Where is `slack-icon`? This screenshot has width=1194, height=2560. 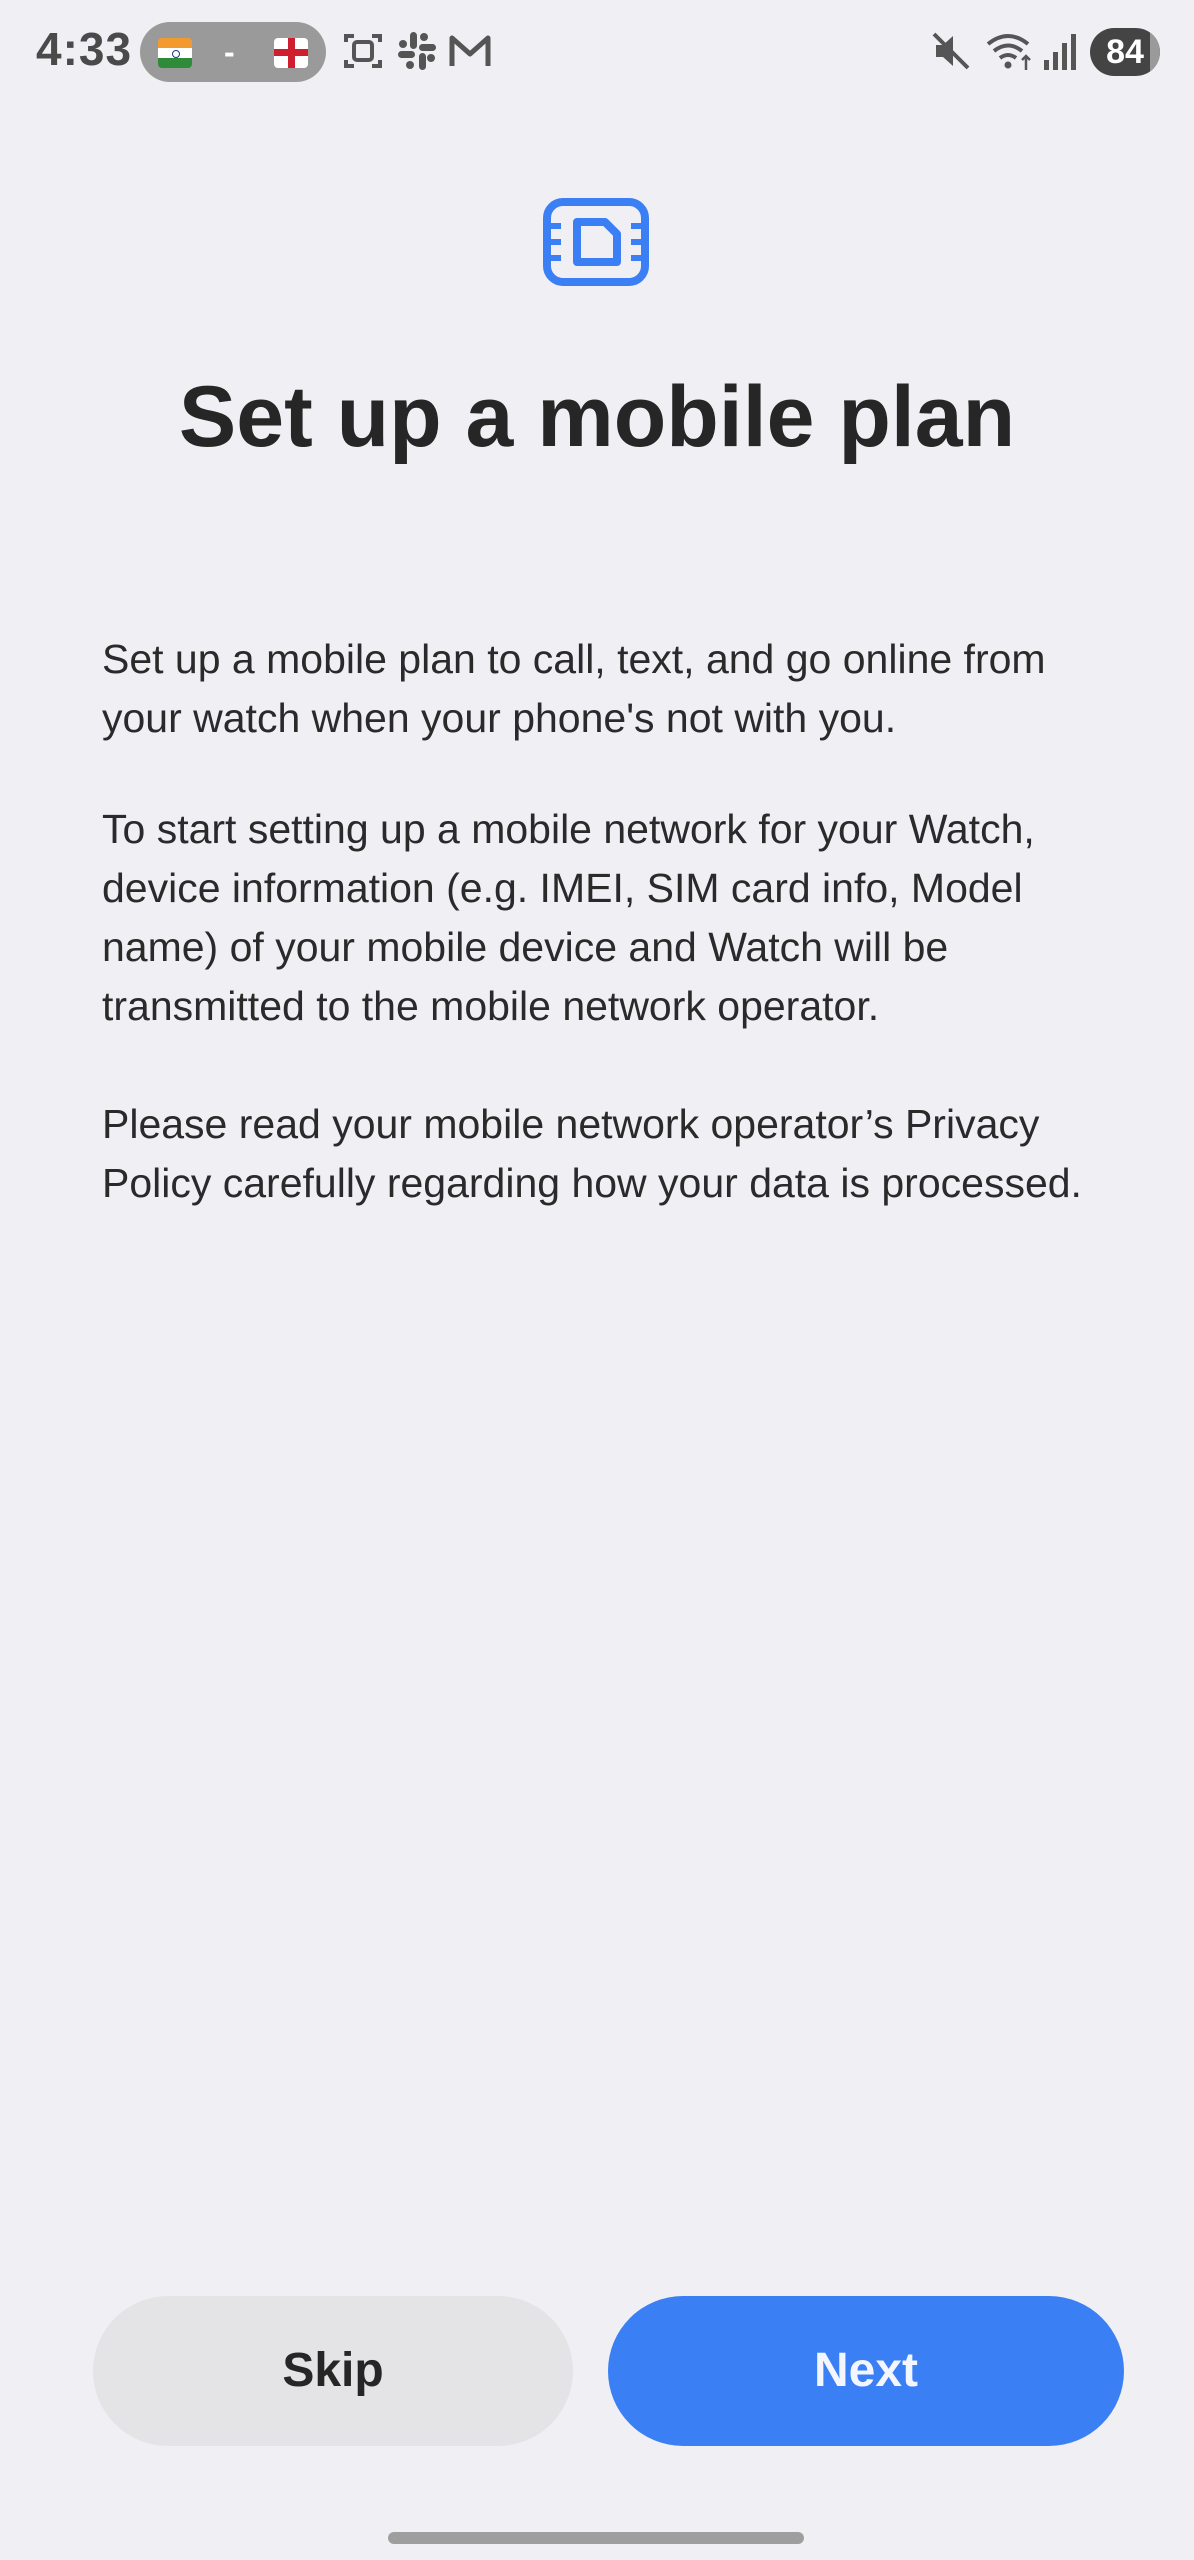
slack-icon is located at coordinates (417, 51).